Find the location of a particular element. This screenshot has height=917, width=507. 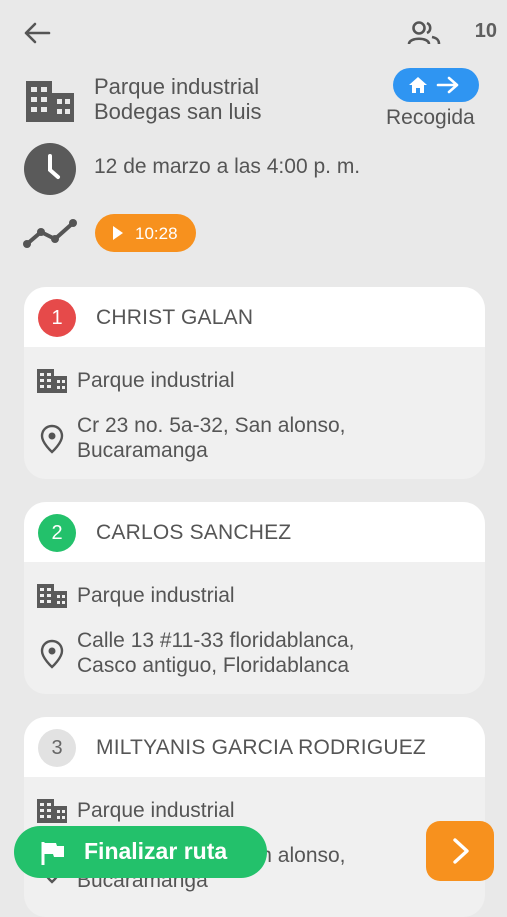

passengers-icon is located at coordinates (424, 33).